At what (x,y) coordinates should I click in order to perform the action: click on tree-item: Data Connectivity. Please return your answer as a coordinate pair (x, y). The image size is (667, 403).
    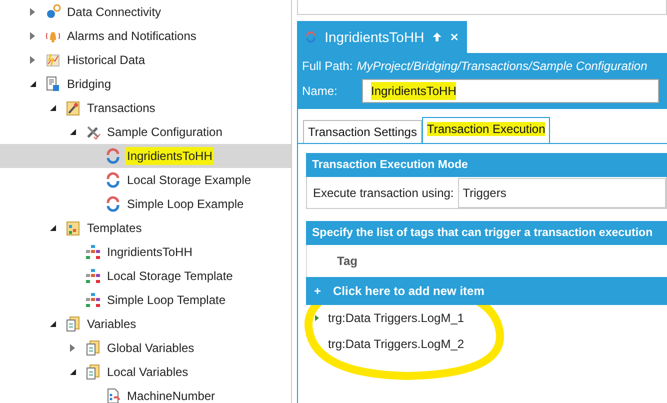
    Looking at the image, I should click on (145, 12).